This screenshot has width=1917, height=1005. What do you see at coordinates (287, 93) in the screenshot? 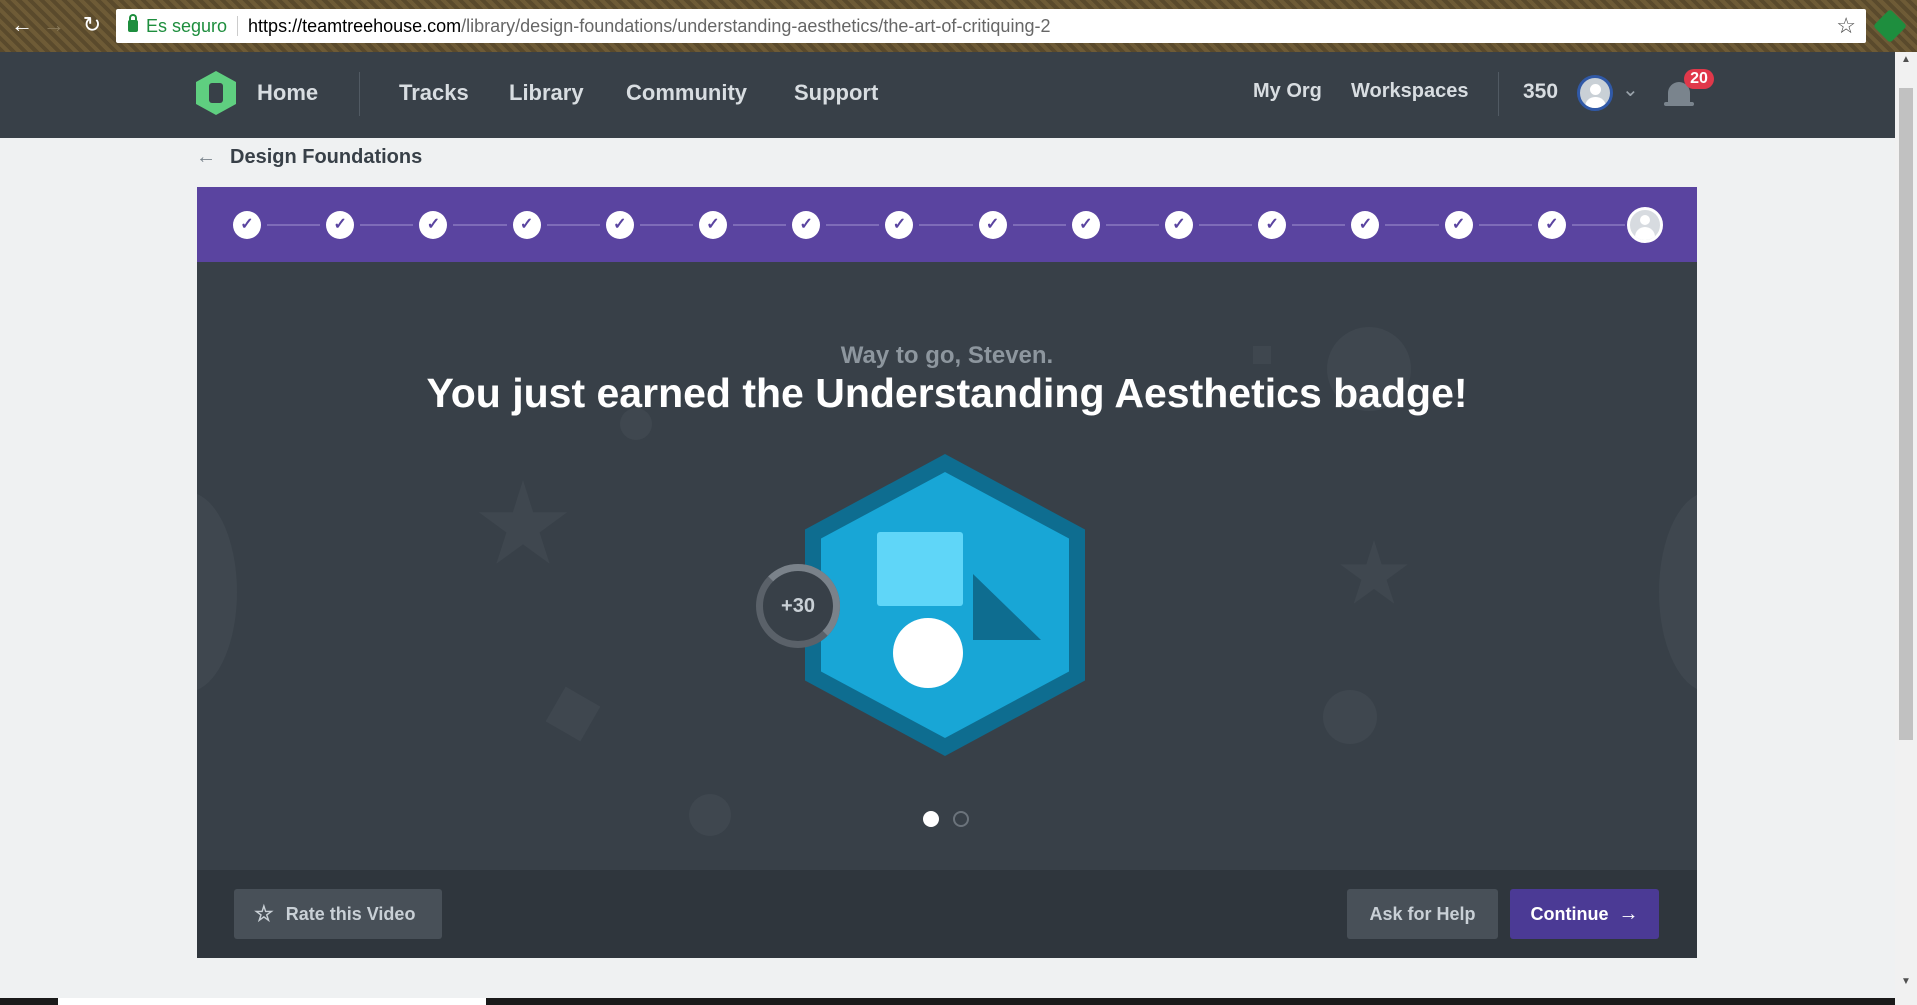
I see `nav-home: Home` at bounding box center [287, 93].